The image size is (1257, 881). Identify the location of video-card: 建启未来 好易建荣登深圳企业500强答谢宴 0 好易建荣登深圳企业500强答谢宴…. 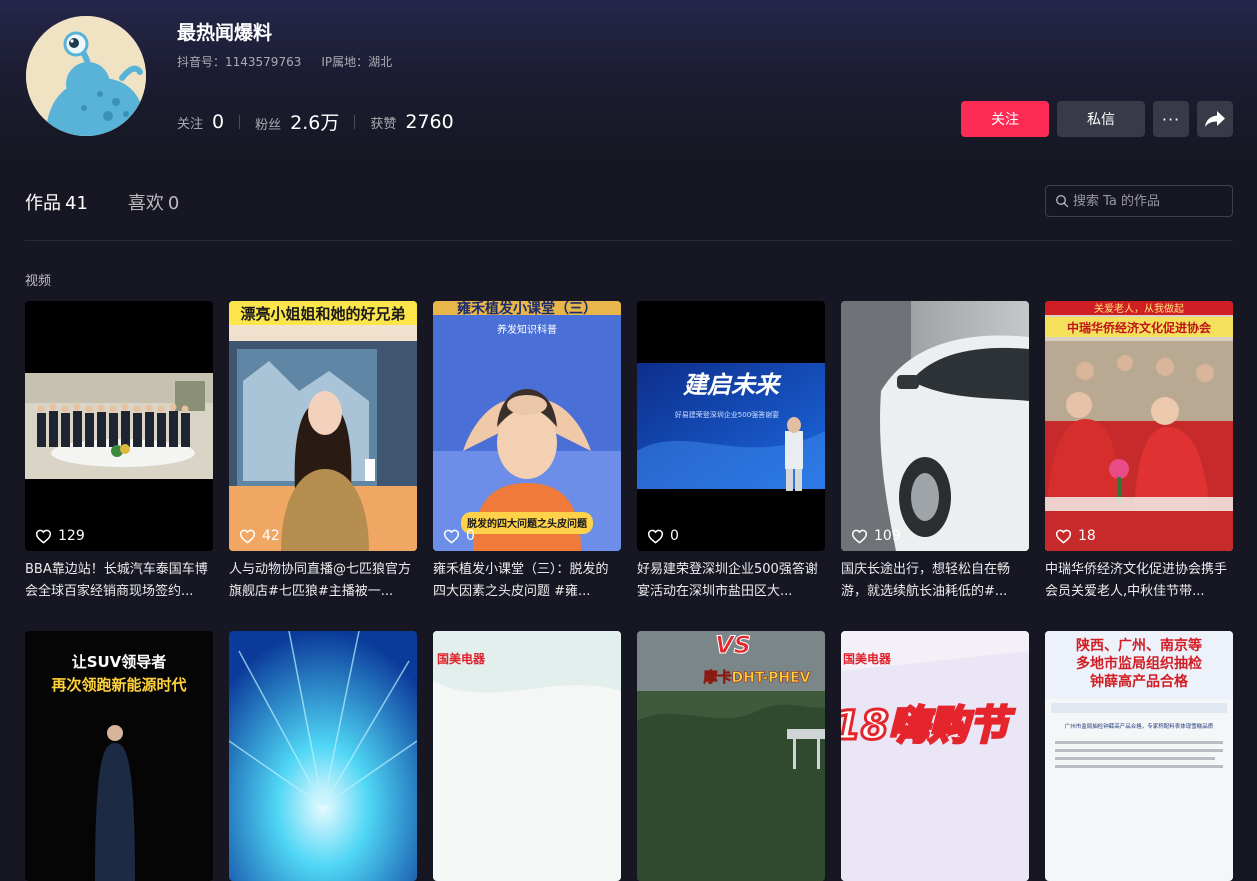
(731, 452).